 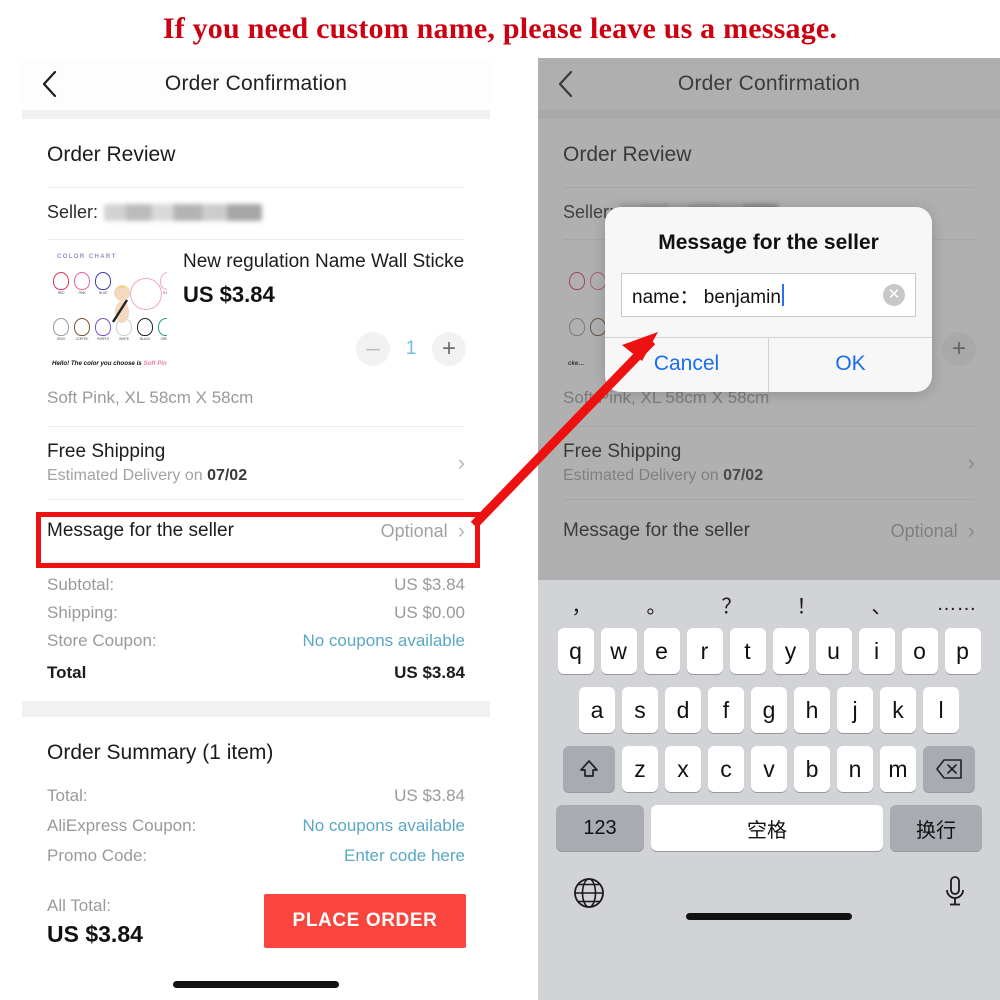 What do you see at coordinates (147, 475) in the screenshot?
I see `shipping-subtitle: Estimated Delivery on 07/02` at bounding box center [147, 475].